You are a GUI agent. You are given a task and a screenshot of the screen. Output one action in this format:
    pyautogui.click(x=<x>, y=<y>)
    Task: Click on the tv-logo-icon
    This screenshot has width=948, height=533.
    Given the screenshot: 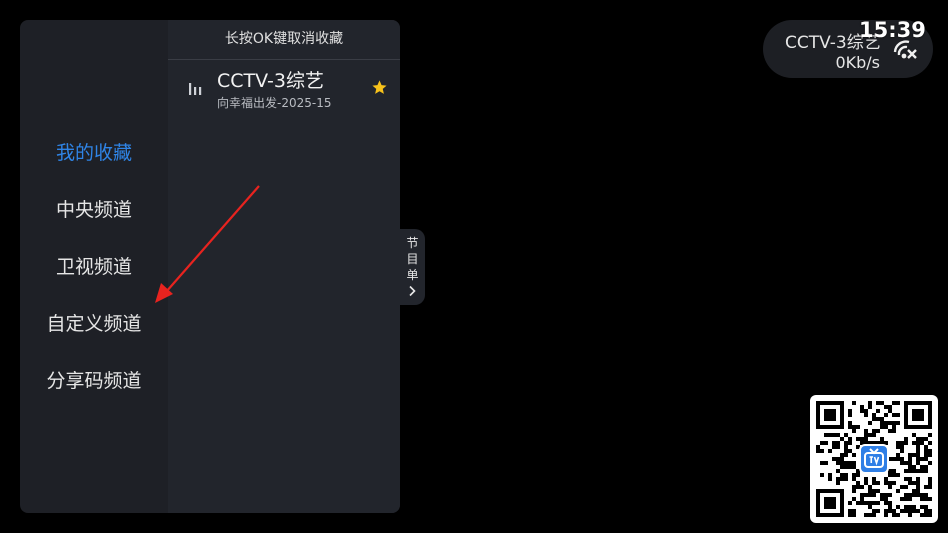 What is the action you would take?
    pyautogui.click(x=874, y=459)
    